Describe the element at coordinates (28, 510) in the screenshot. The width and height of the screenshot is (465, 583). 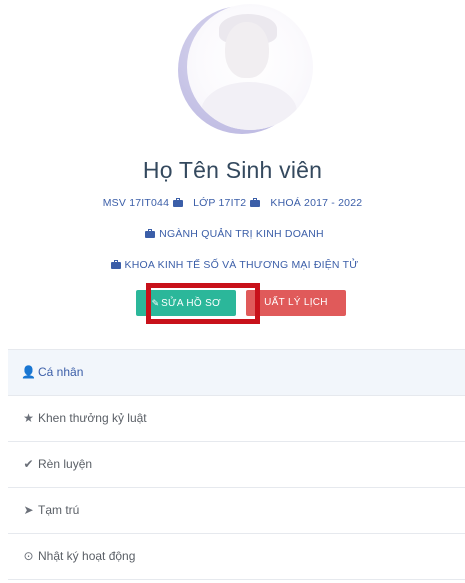
I see `location-arrow-icon: ➤` at that location.